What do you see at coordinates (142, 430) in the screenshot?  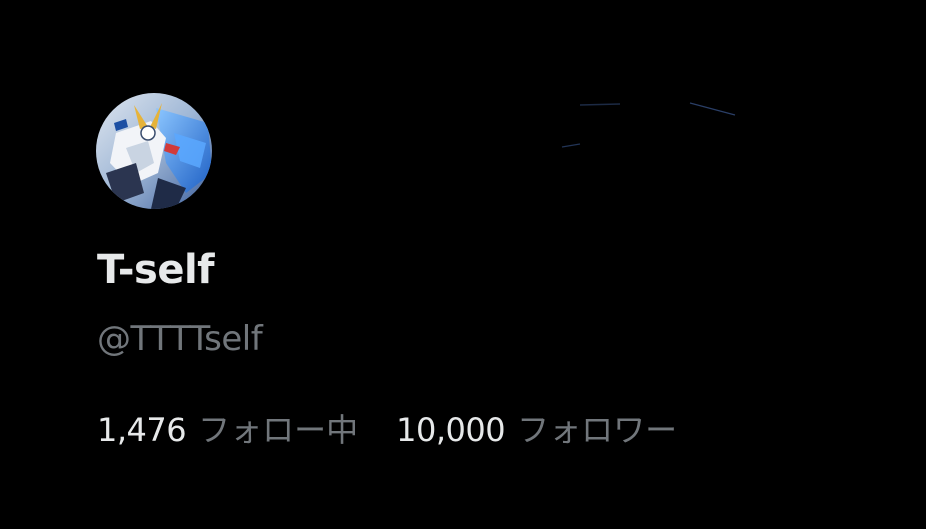 I see `following-count: 1,476` at bounding box center [142, 430].